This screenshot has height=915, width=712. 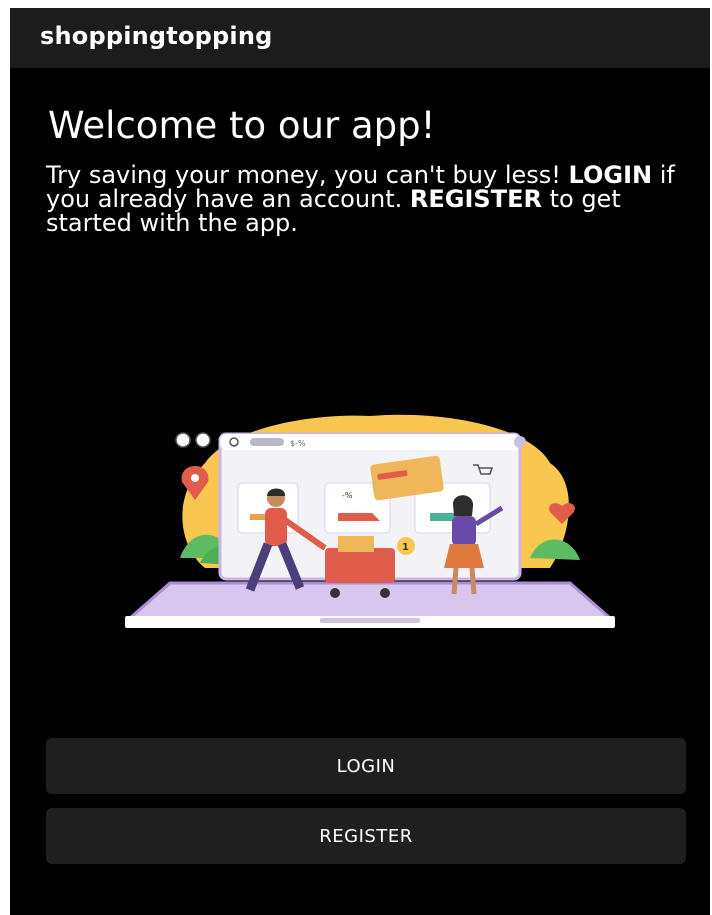 What do you see at coordinates (347, 495) in the screenshot?
I see `discount-text: -%` at bounding box center [347, 495].